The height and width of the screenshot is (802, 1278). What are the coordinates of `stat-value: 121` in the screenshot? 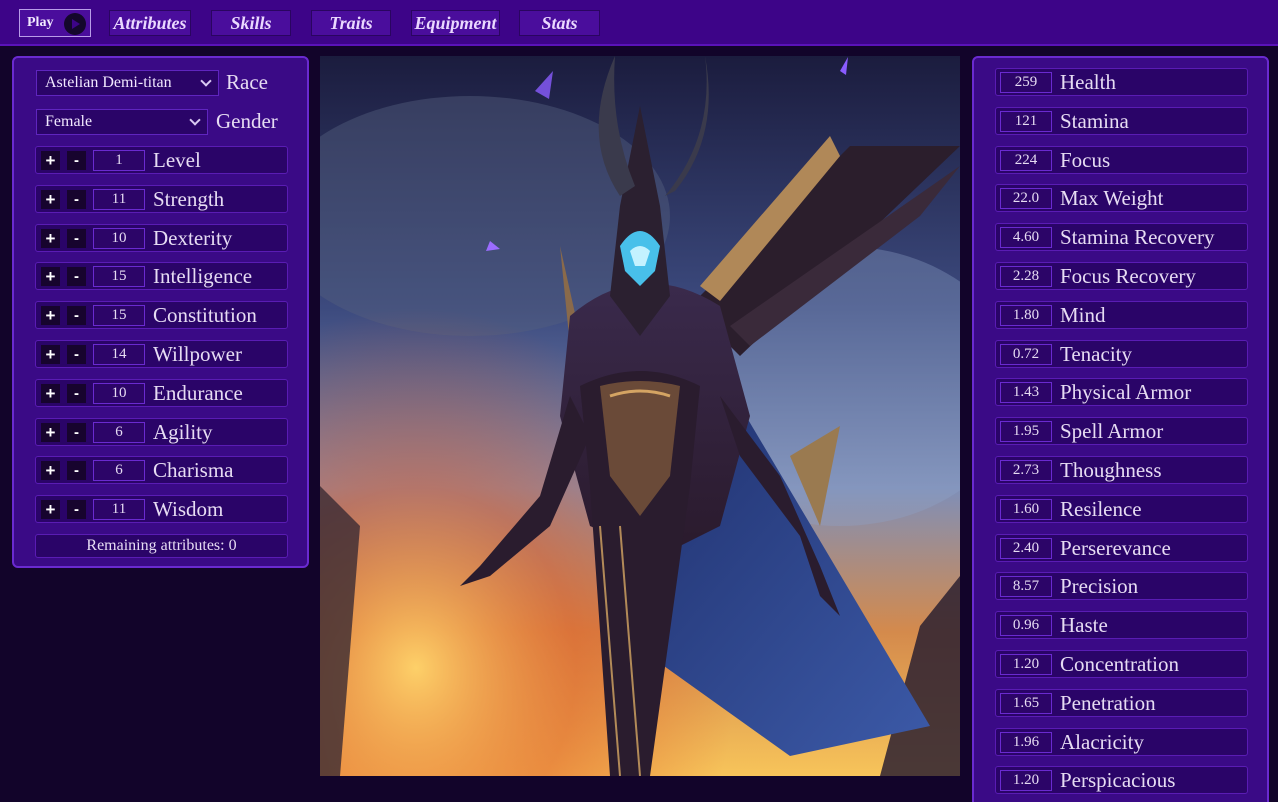 It's located at (1026, 121).